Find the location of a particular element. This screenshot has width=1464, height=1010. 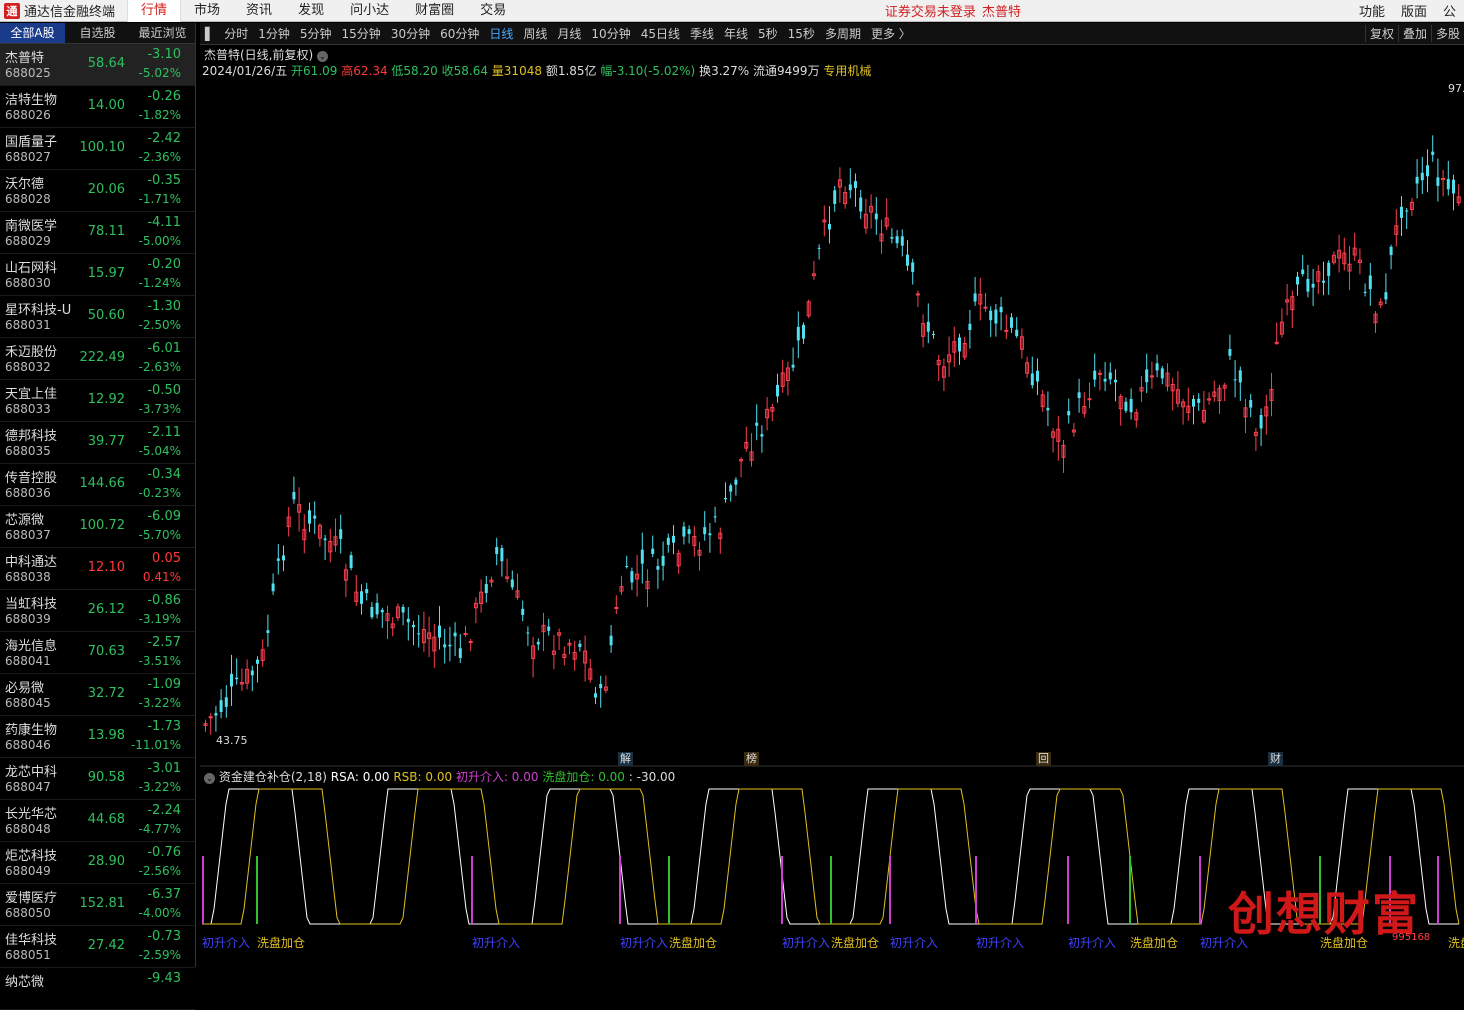

stock-row: 传音控股 688036 144.66 -0.34 -0.23% is located at coordinates (97, 485).